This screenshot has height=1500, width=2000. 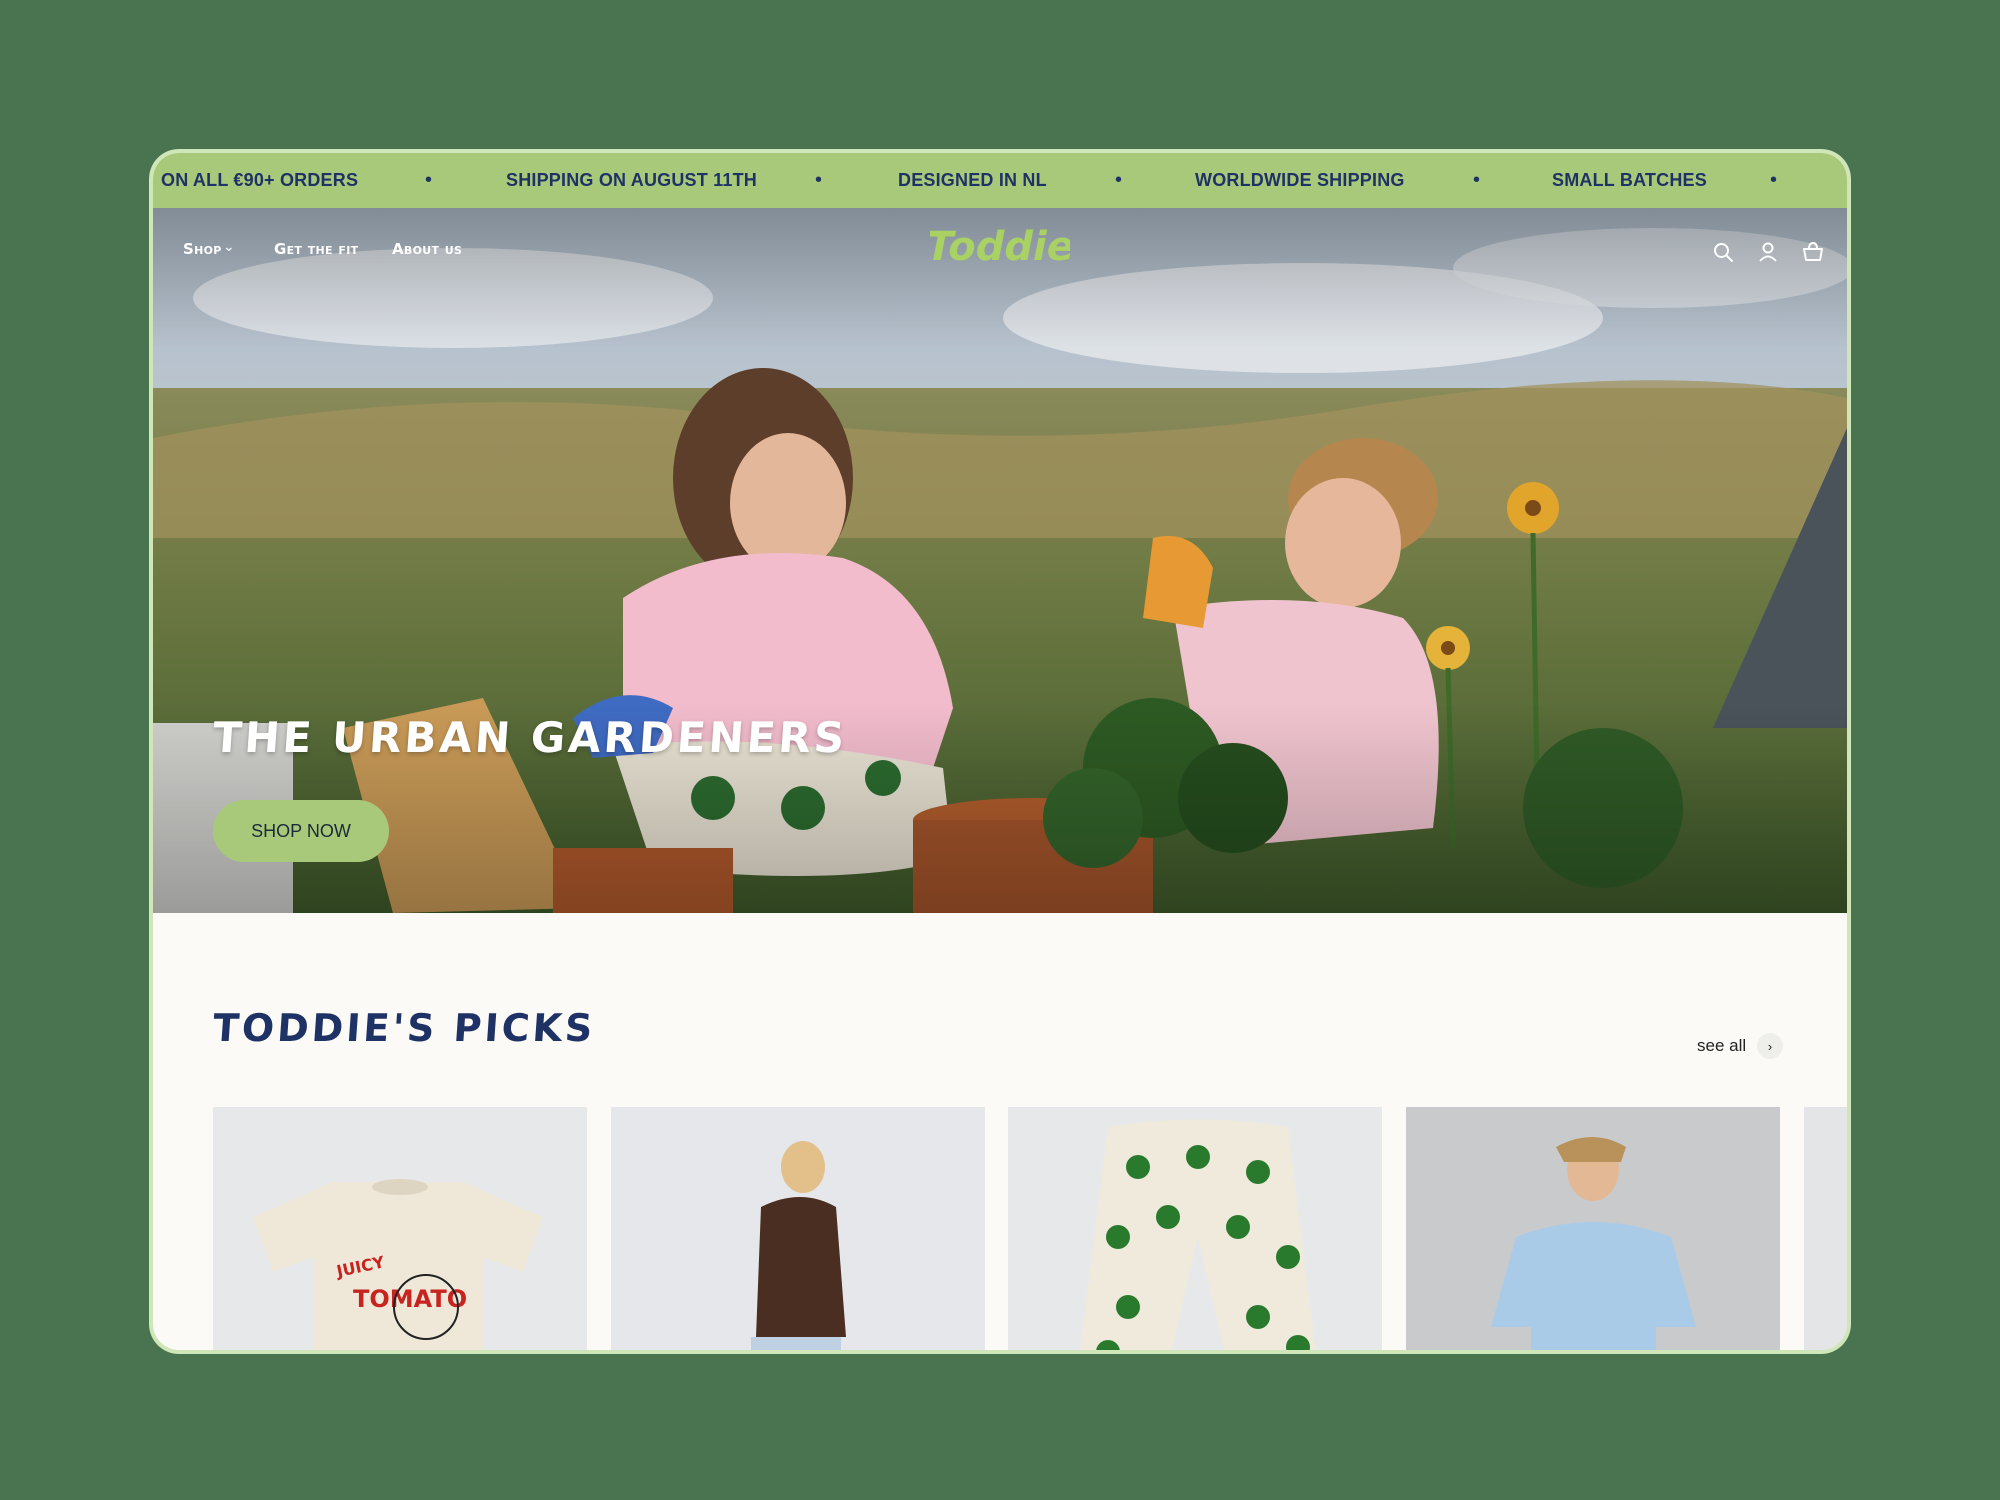 I want to click on section-title: Toddie's picks, so click(x=404, y=1028).